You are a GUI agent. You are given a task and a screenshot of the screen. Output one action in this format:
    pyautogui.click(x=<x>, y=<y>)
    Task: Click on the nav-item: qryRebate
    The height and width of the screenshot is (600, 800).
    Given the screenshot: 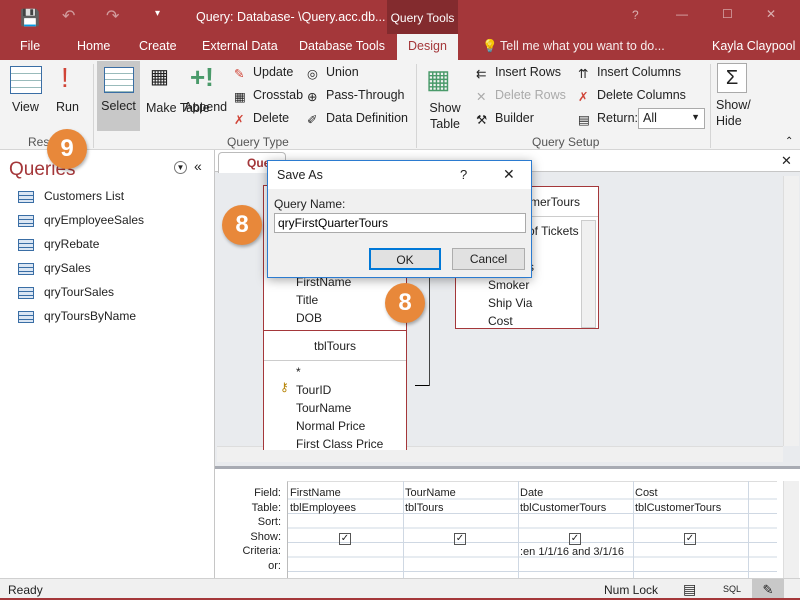 What is the action you would take?
    pyautogui.click(x=58, y=244)
    